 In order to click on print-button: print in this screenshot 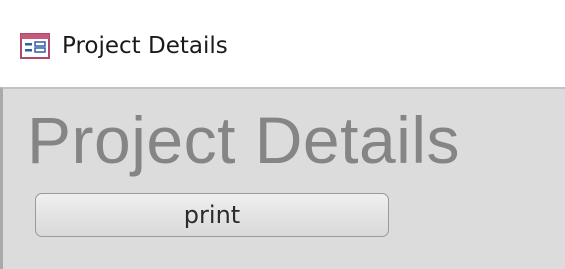, I will do `click(212, 215)`.